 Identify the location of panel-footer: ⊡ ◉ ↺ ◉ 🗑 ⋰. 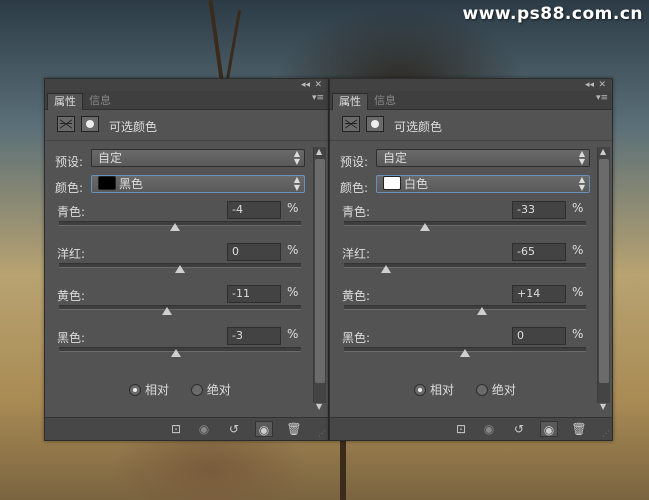
(186, 428).